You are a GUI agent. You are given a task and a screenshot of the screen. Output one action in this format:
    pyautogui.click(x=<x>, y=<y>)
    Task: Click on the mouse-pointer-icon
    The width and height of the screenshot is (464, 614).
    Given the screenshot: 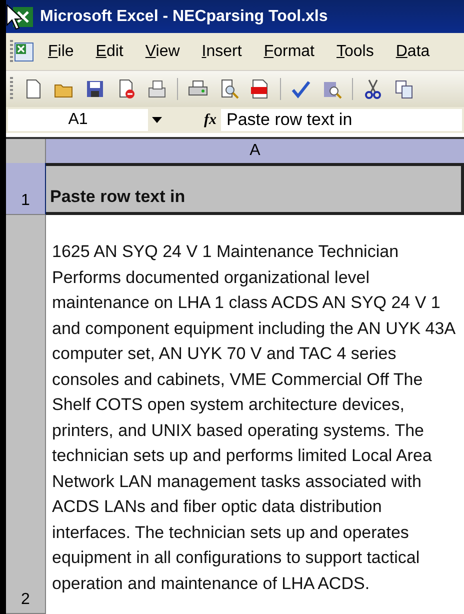 What is the action you would take?
    pyautogui.click(x=15, y=17)
    